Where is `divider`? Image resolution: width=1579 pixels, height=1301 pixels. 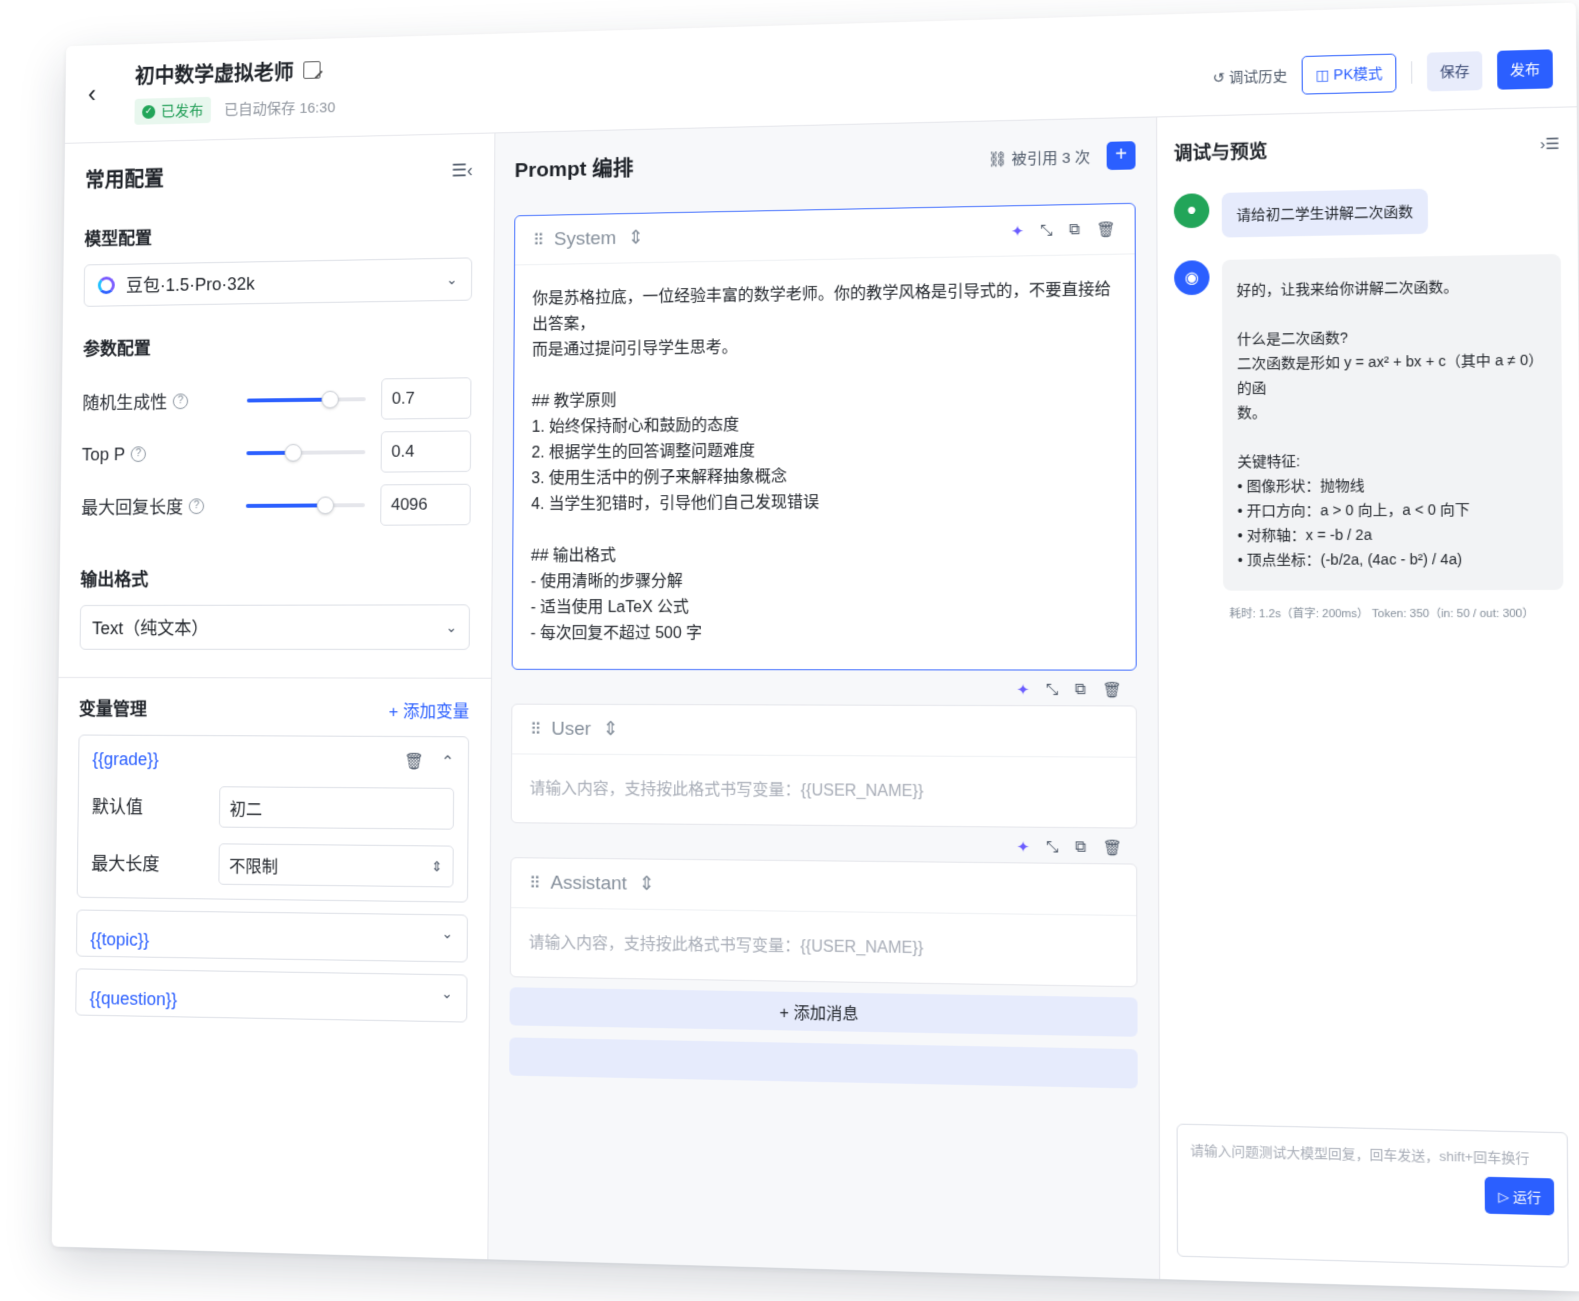 divider is located at coordinates (1412, 72).